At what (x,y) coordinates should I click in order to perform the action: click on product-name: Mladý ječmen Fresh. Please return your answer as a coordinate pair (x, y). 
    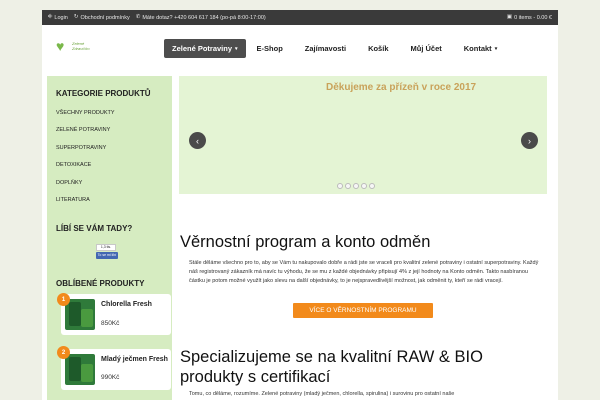
    Looking at the image, I should click on (135, 359).